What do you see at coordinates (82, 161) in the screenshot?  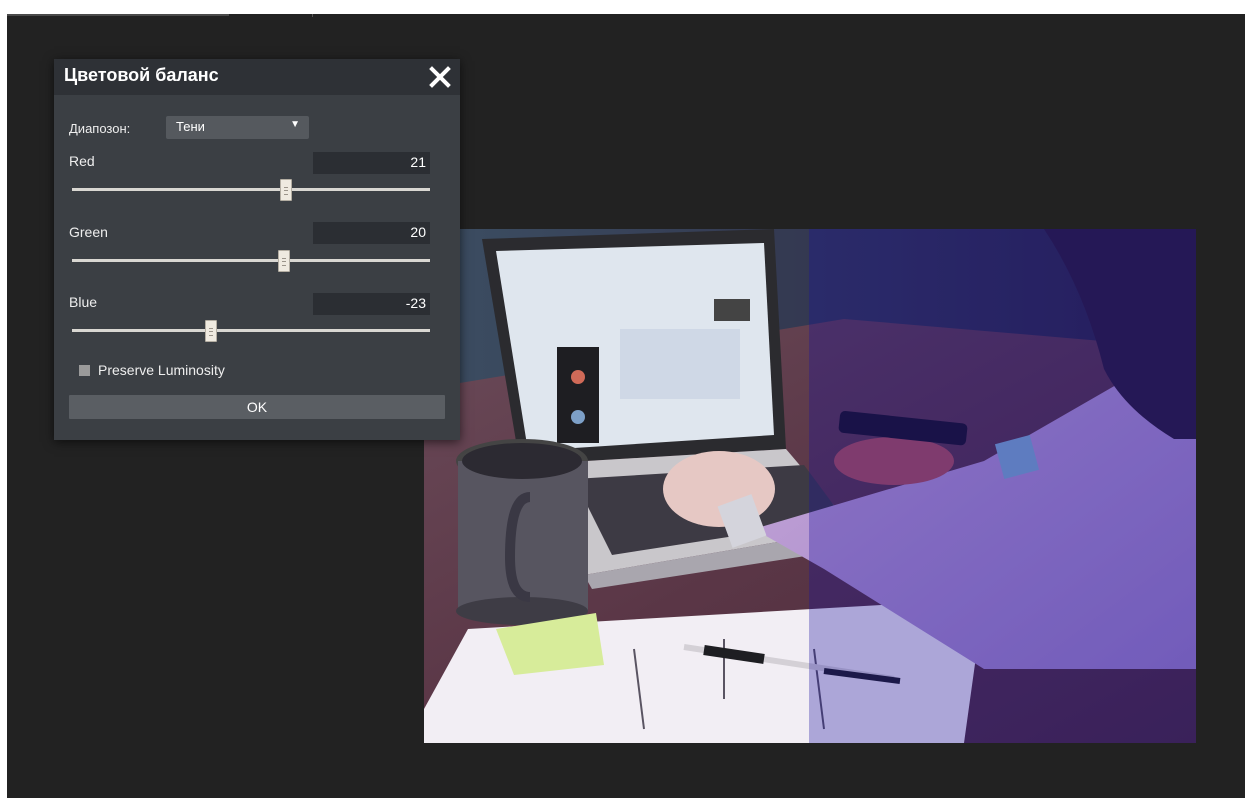 I see `red-label: Red` at bounding box center [82, 161].